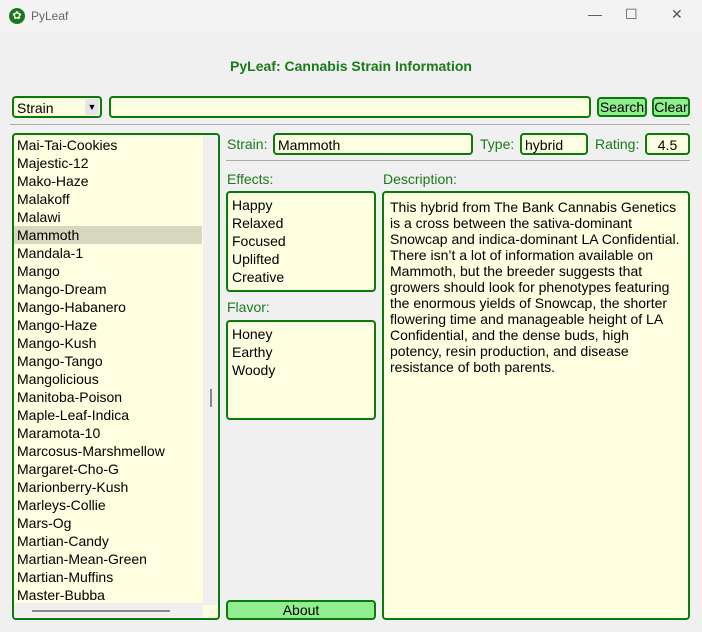 This screenshot has height=632, width=702. I want to click on horizontal-scrollbar, so click(108, 610).